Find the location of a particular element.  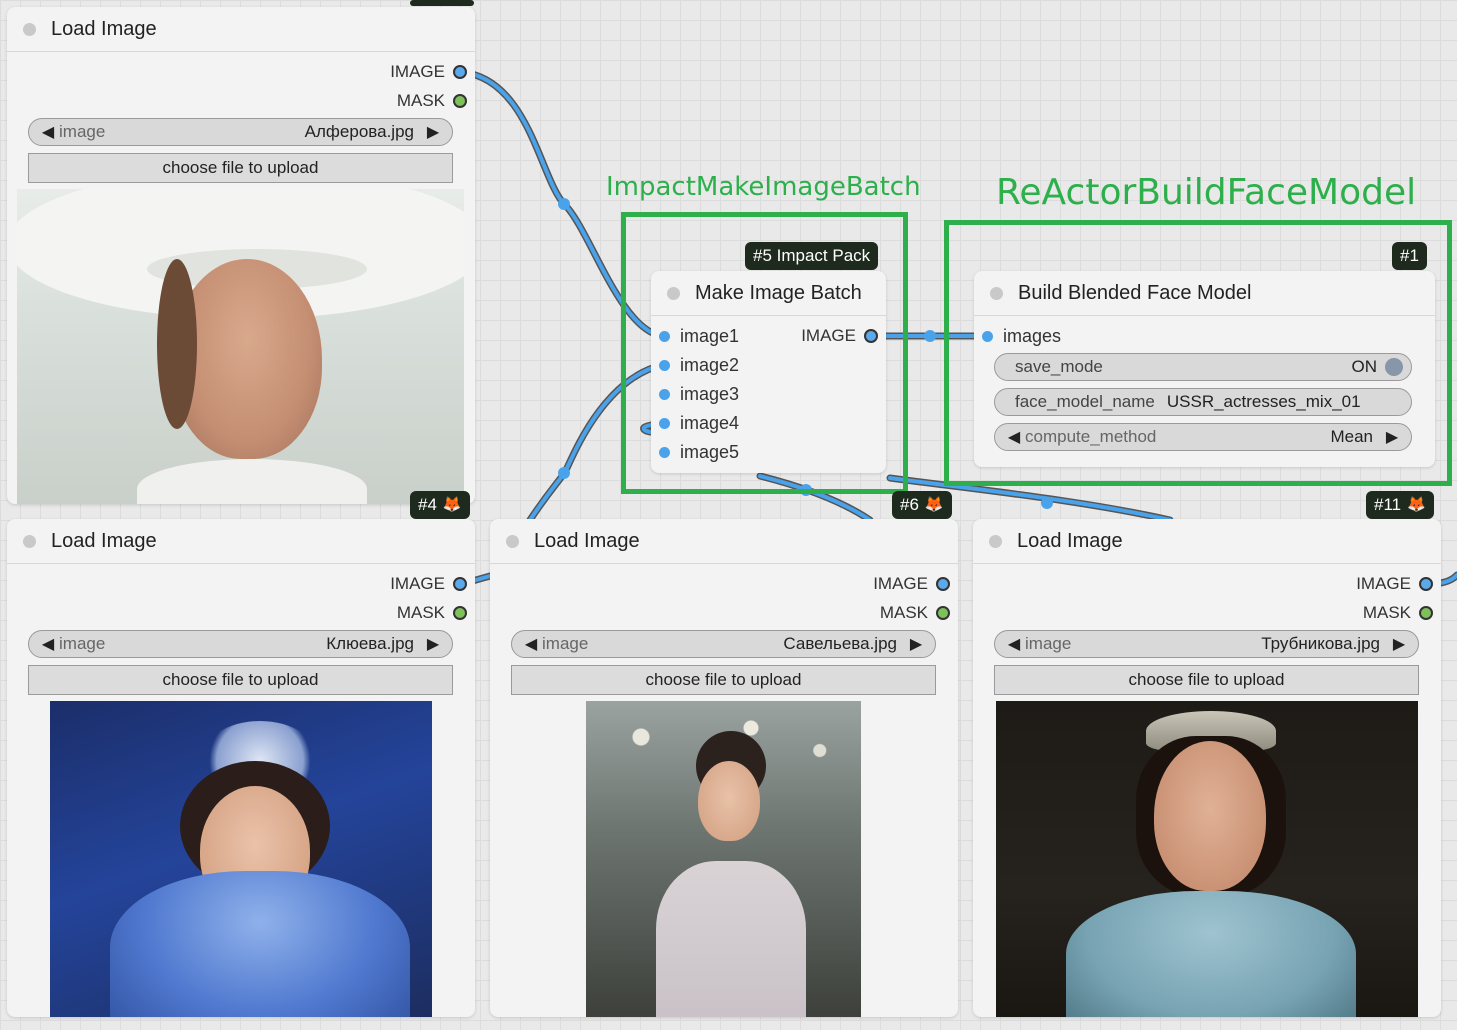

save-mode-toggle: save_mode ON is located at coordinates (1203, 367).